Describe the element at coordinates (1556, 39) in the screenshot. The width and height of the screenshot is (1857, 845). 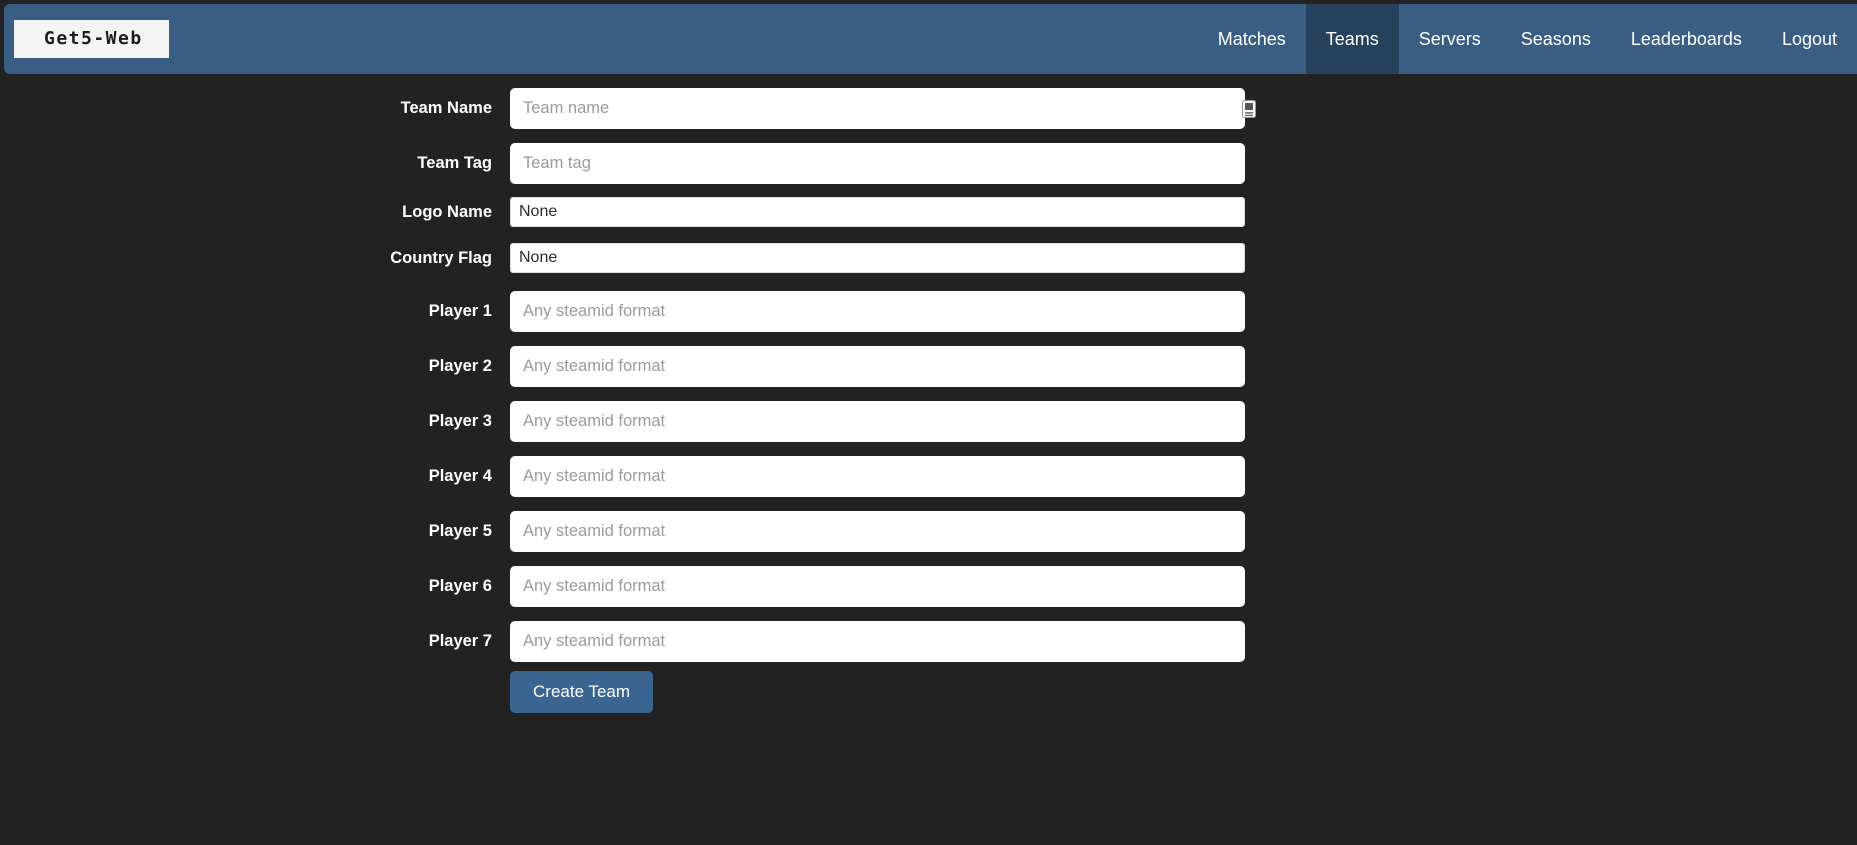
I see `nav-link-seasons: Seasons` at that location.